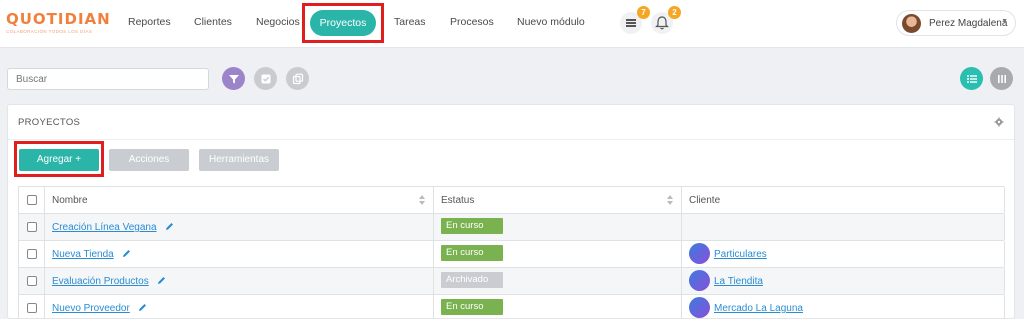 This screenshot has height=319, width=1024. Describe the element at coordinates (239, 254) in the screenshot. I see `name-cell: Nueva Tienda` at that location.